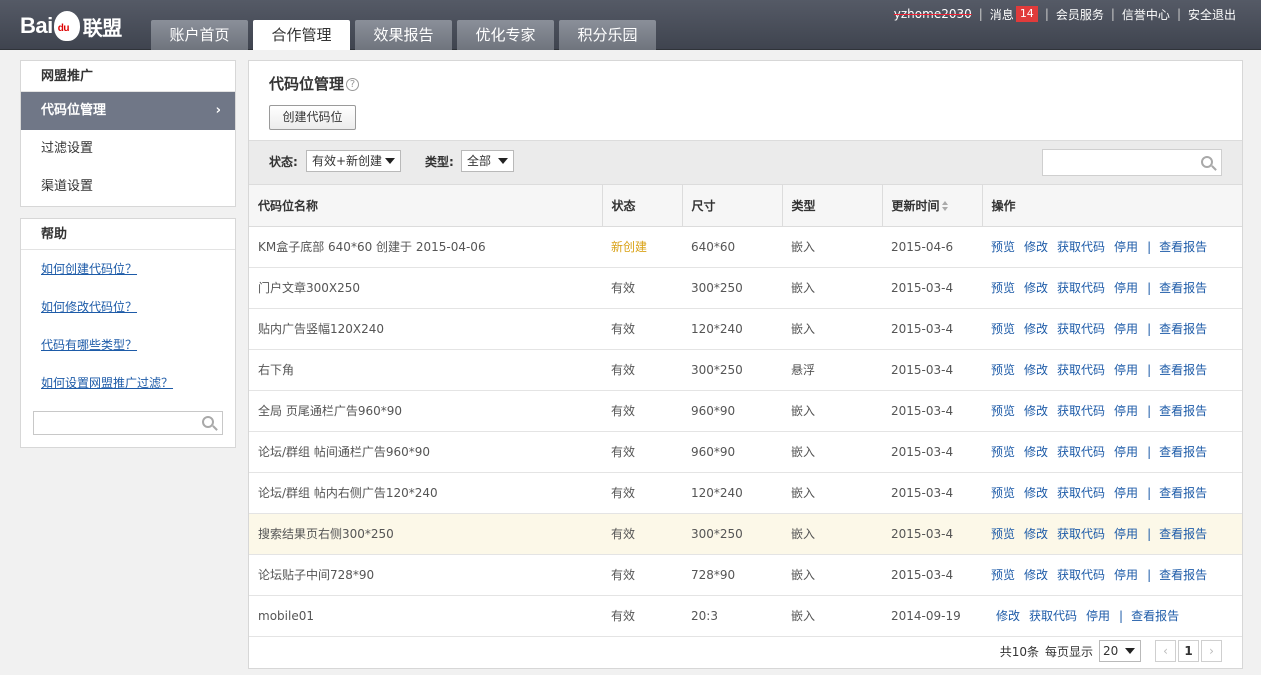 Image resolution: width=1261 pixels, height=675 pixels. What do you see at coordinates (403, 35) in the screenshot?
I see `nav-tab: 效果报告` at bounding box center [403, 35].